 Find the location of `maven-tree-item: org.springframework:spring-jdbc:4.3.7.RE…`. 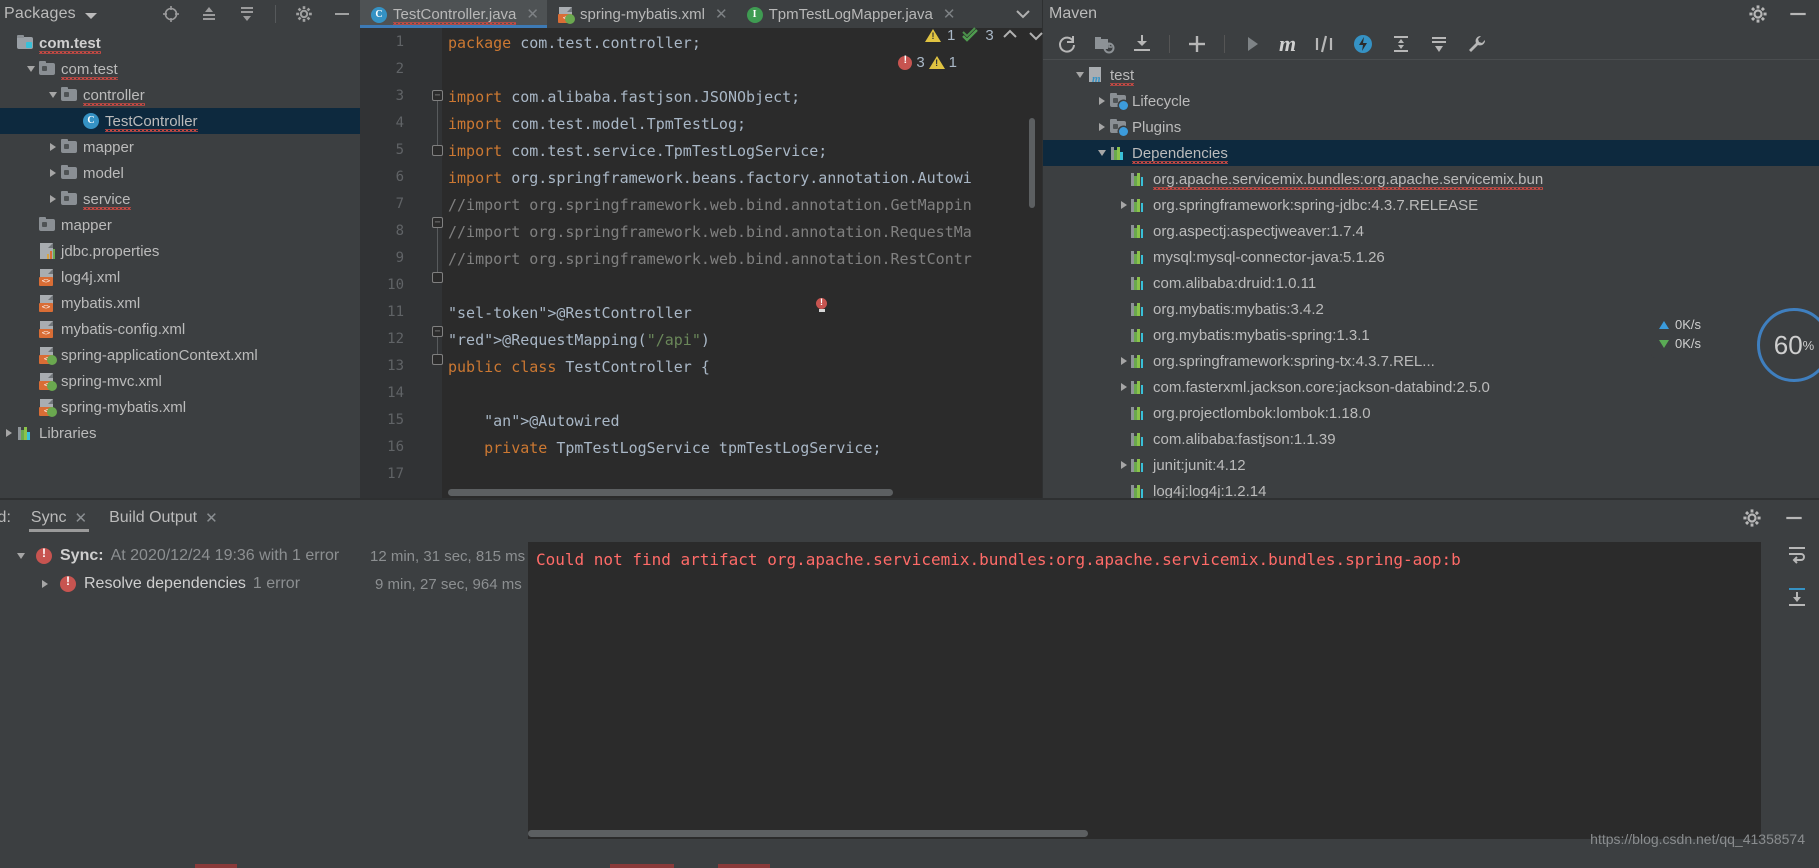

maven-tree-item: org.springframework:spring-jdbc:4.3.7.RE… is located at coordinates (1431, 205).